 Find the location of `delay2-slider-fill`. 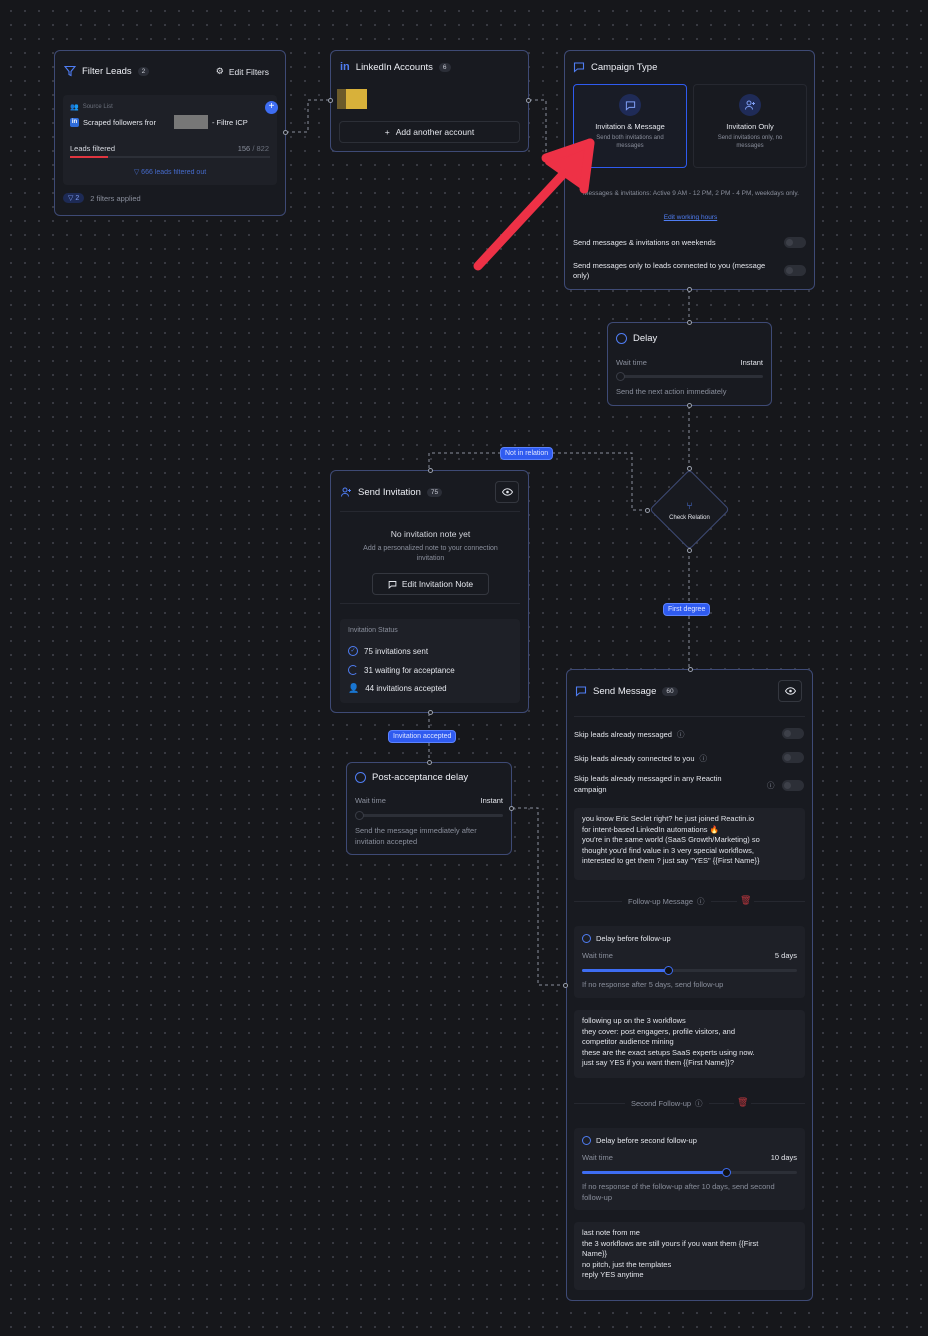

delay2-slider-fill is located at coordinates (654, 1172).